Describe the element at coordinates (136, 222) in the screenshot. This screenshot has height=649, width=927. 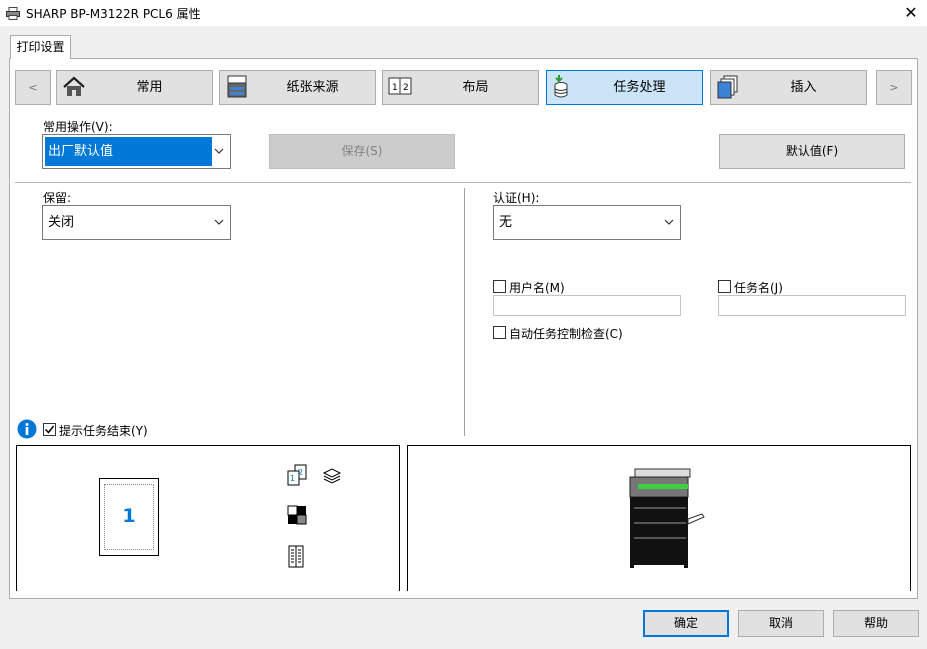
I see `retention-select: 关闭` at that location.